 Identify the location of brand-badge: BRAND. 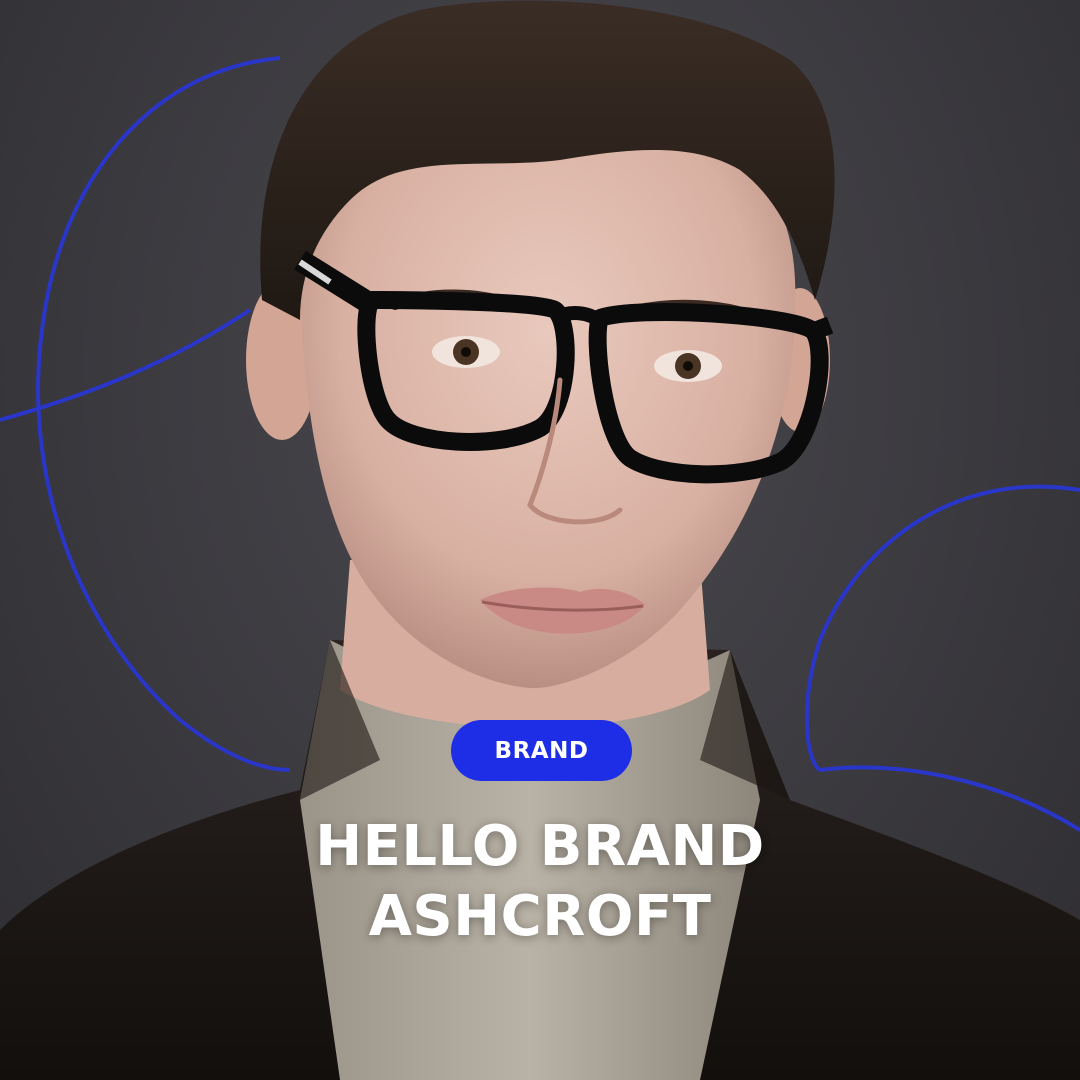
(541, 750).